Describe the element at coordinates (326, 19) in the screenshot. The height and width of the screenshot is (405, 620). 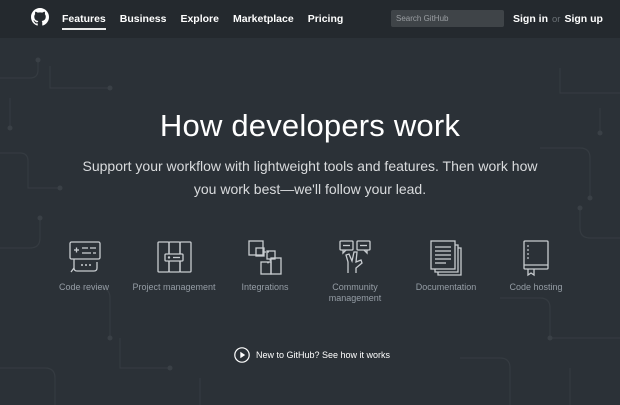
I see `nav-pricing: Pricing` at that location.